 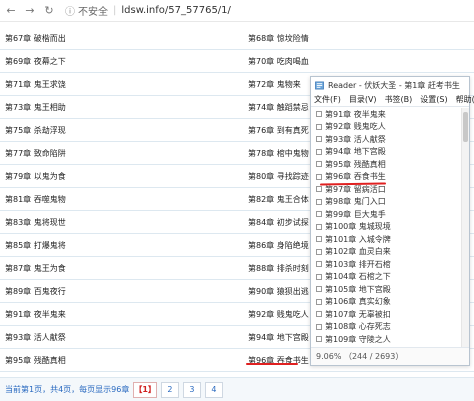 I want to click on menu-file: 文件(F), so click(x=327, y=99).